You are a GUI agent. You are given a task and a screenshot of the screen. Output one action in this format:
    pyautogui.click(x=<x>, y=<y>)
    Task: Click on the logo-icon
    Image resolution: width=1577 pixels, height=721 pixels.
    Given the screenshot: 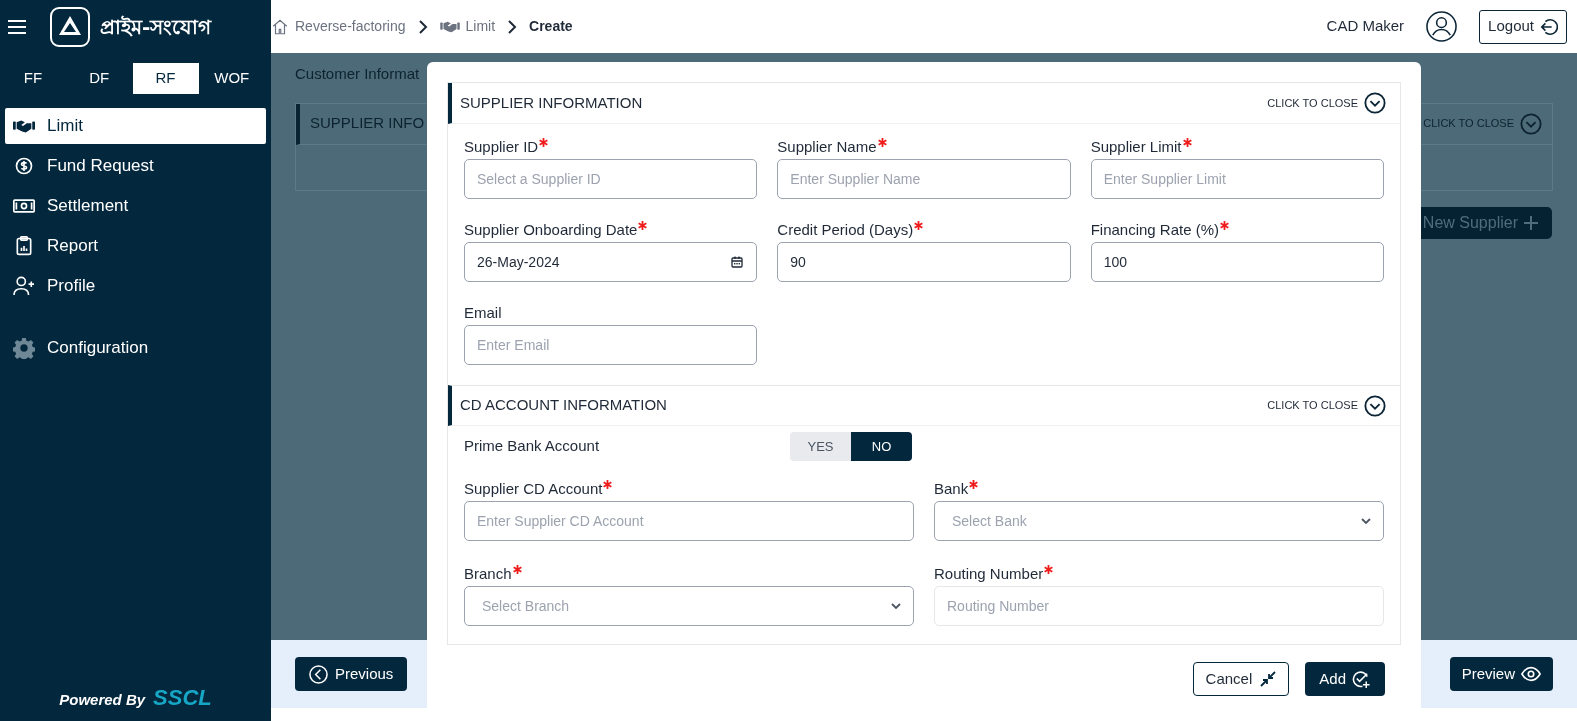 What is the action you would take?
    pyautogui.click(x=70, y=26)
    